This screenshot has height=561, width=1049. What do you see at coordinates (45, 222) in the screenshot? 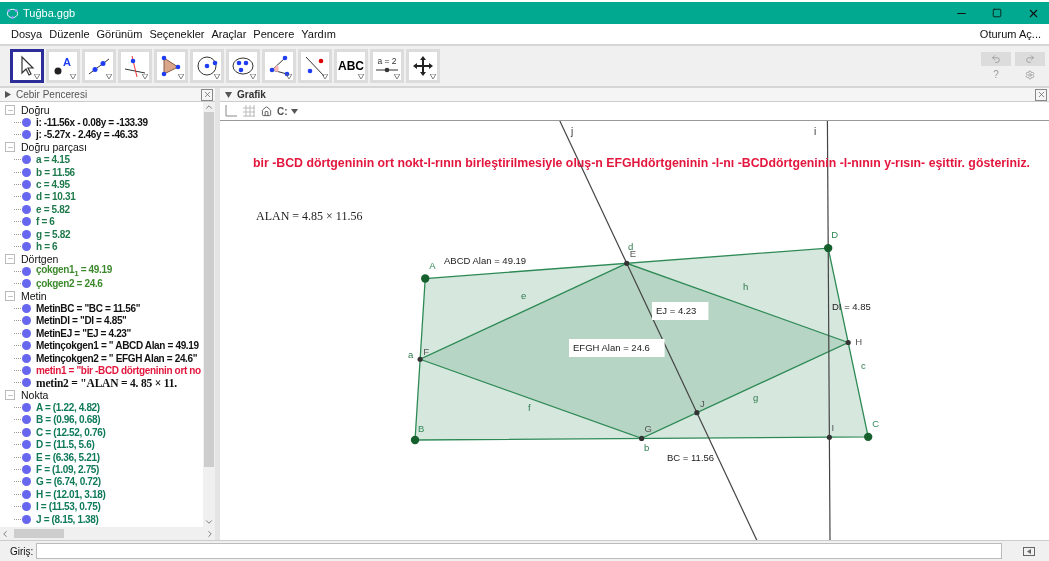
I see `algebra-entry: f = 6` at bounding box center [45, 222].